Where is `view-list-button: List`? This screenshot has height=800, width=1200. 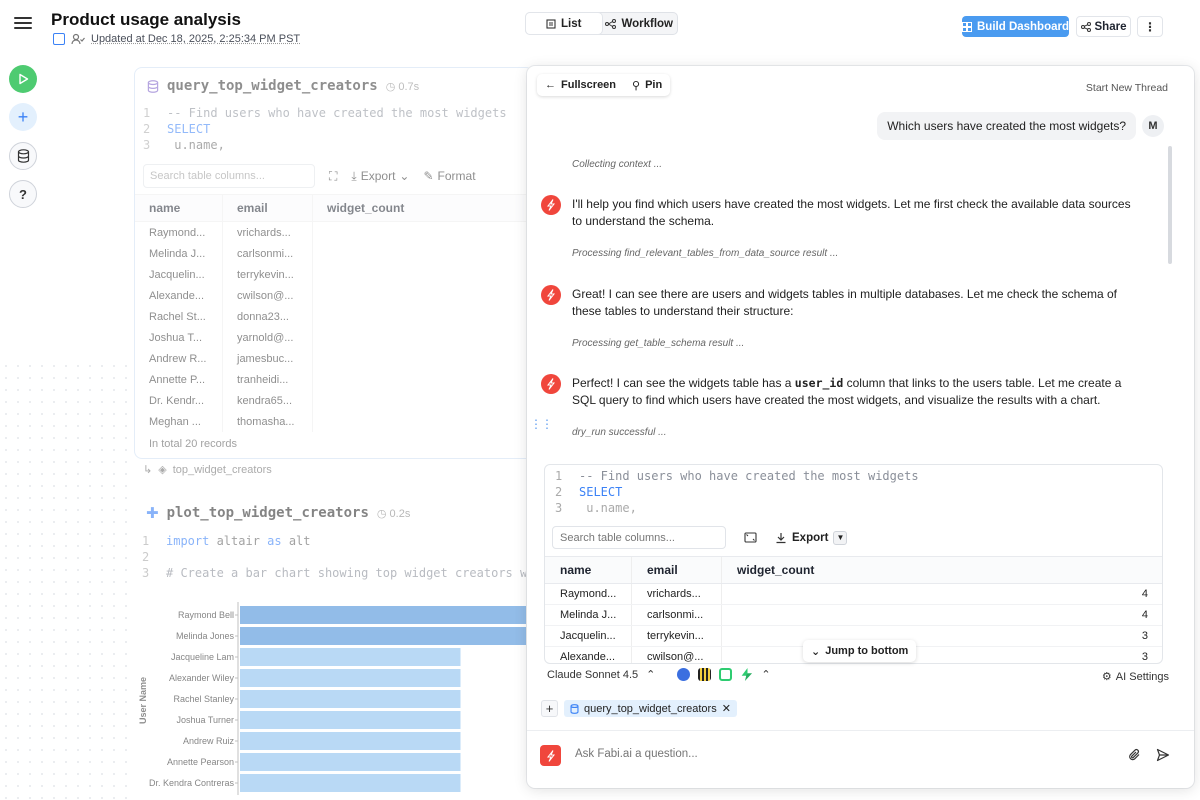
view-list-button: List is located at coordinates (564, 23).